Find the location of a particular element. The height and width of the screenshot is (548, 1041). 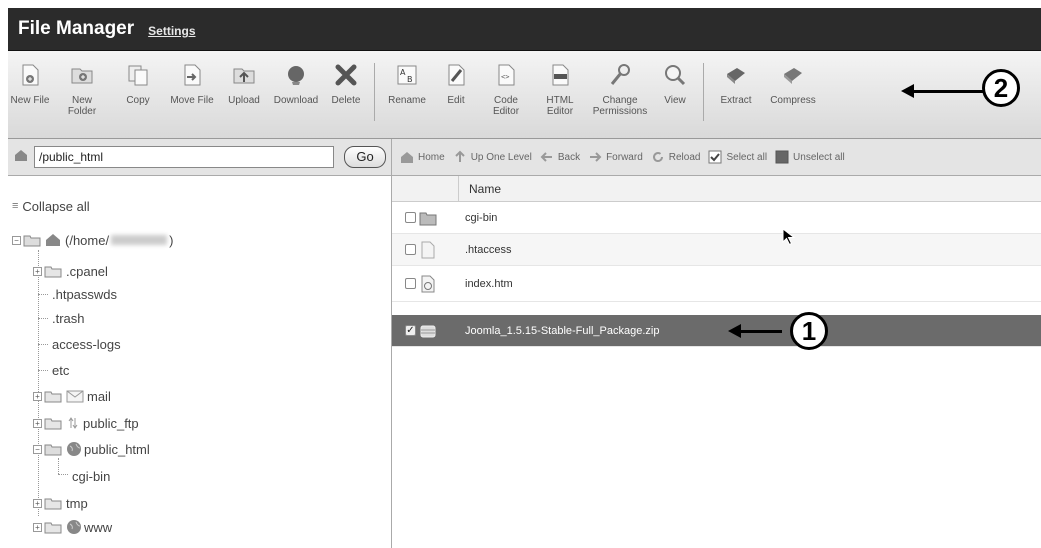

html-editor-button: HTML Editor is located at coordinates (560, 95).